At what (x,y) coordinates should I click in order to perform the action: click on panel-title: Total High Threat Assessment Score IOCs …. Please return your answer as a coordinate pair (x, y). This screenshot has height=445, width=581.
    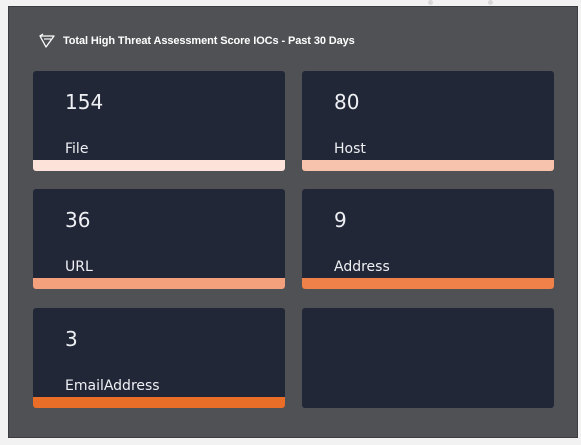
    Looking at the image, I should click on (209, 41).